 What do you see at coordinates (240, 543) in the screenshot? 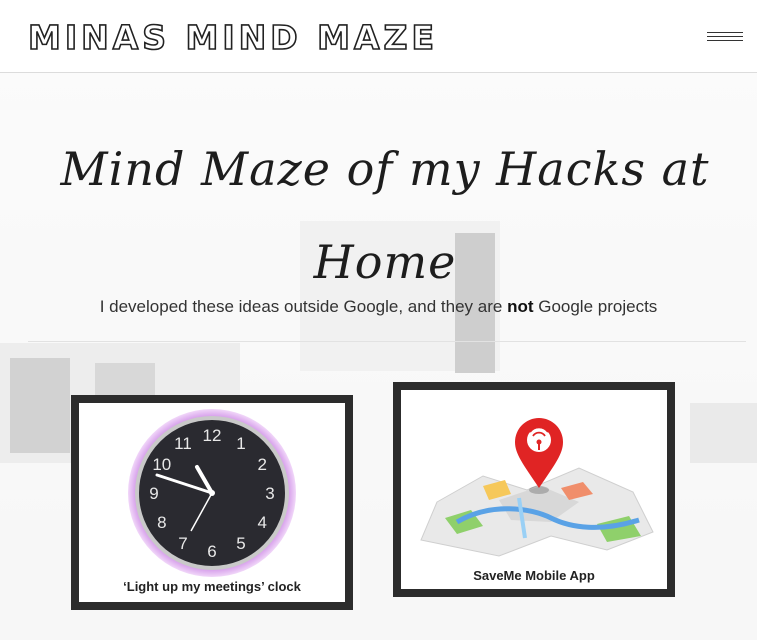
I see `clock-numeral: 5` at bounding box center [240, 543].